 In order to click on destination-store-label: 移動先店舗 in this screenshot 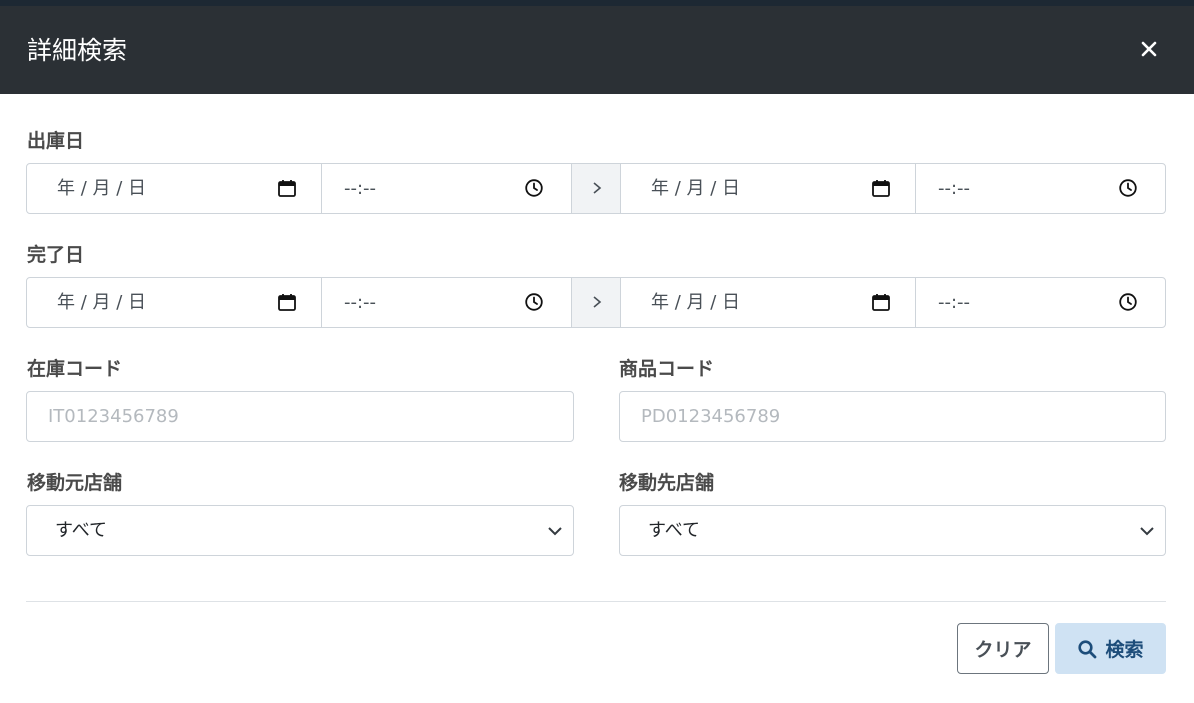, I will do `click(667, 483)`.